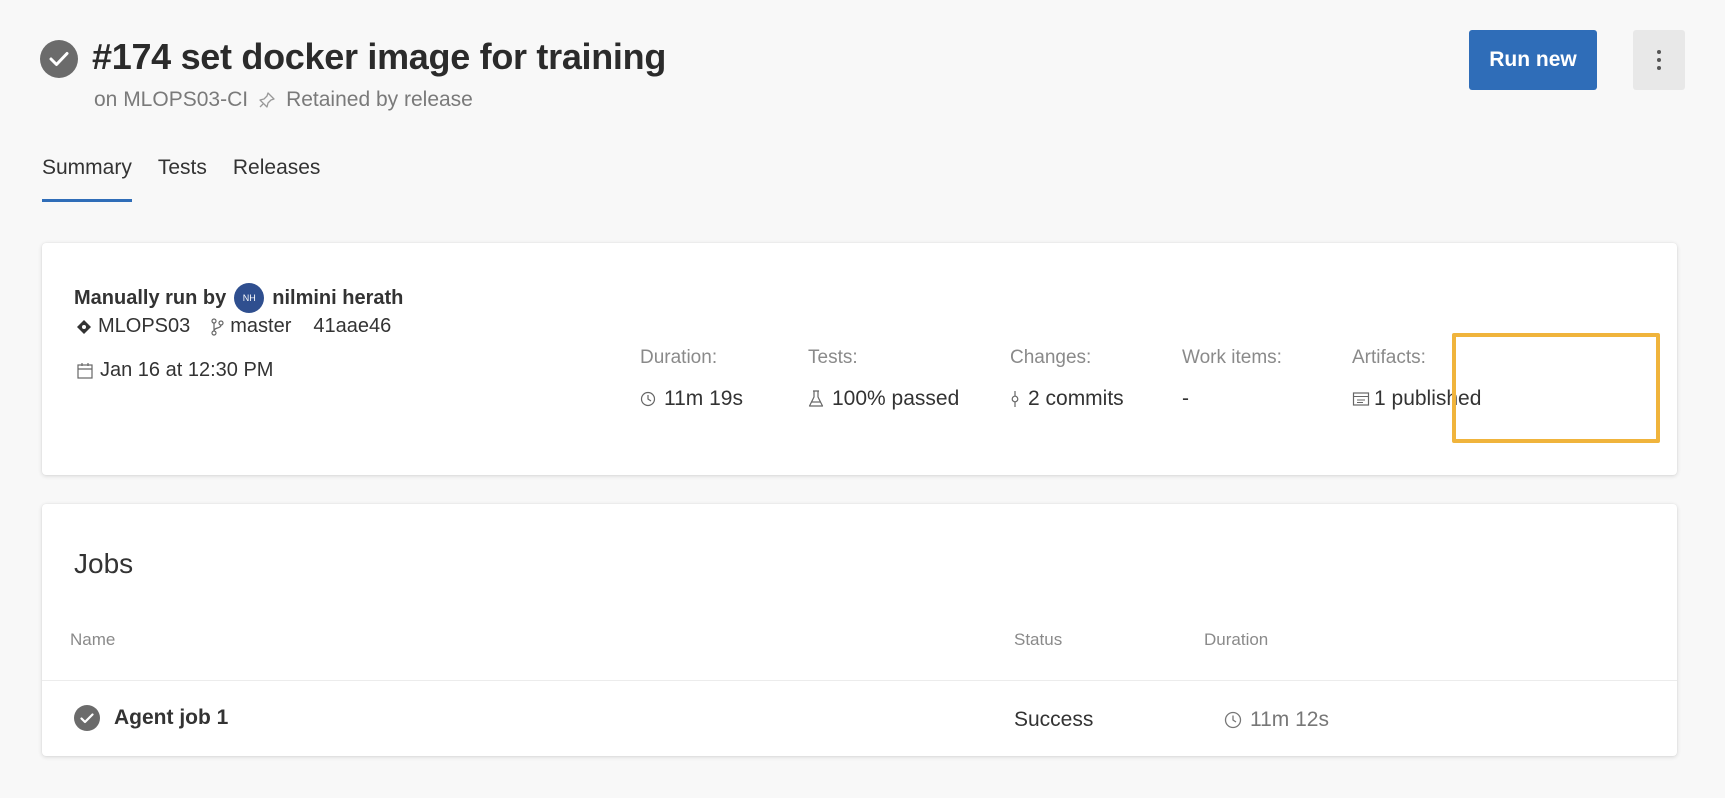  I want to click on jobs-title: Jobs, so click(104, 563).